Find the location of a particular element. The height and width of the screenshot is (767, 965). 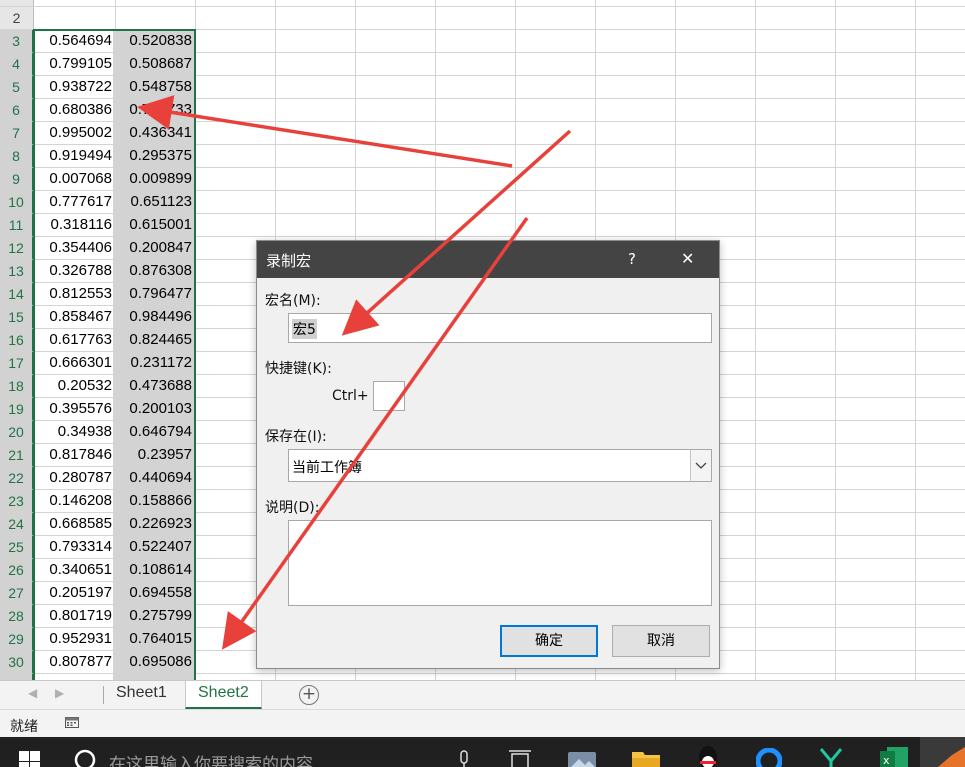

macro-record-icon is located at coordinates (72, 725).